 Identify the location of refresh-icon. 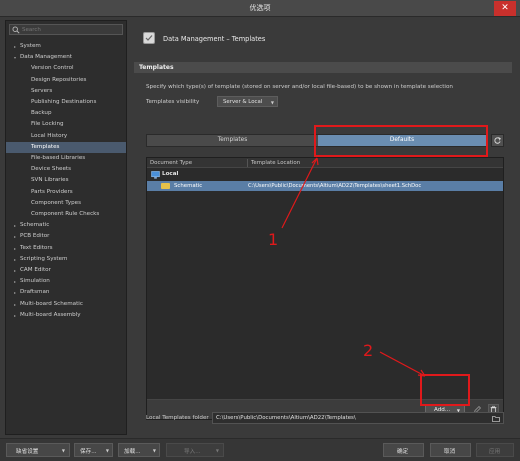
(497, 140).